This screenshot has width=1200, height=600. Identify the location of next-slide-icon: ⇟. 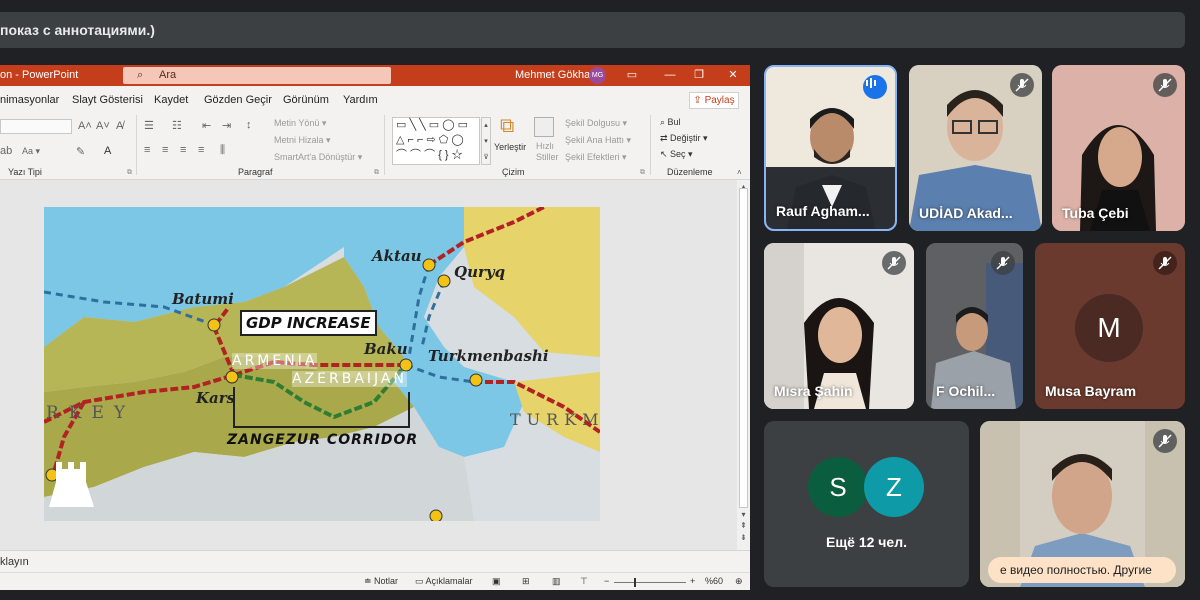
(743, 537).